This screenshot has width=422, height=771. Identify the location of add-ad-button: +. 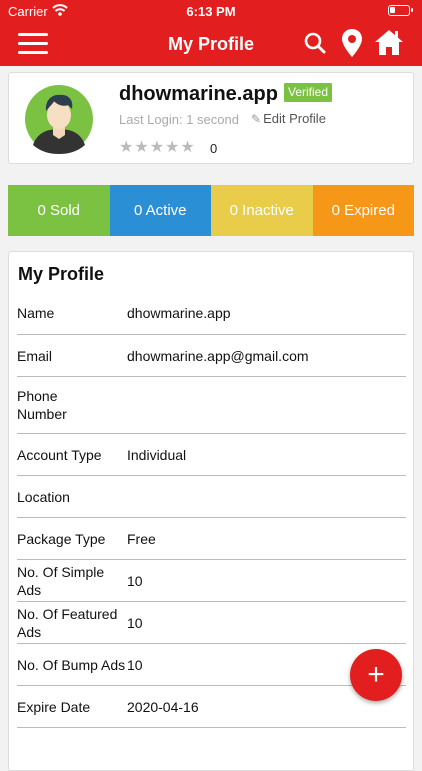
(376, 675).